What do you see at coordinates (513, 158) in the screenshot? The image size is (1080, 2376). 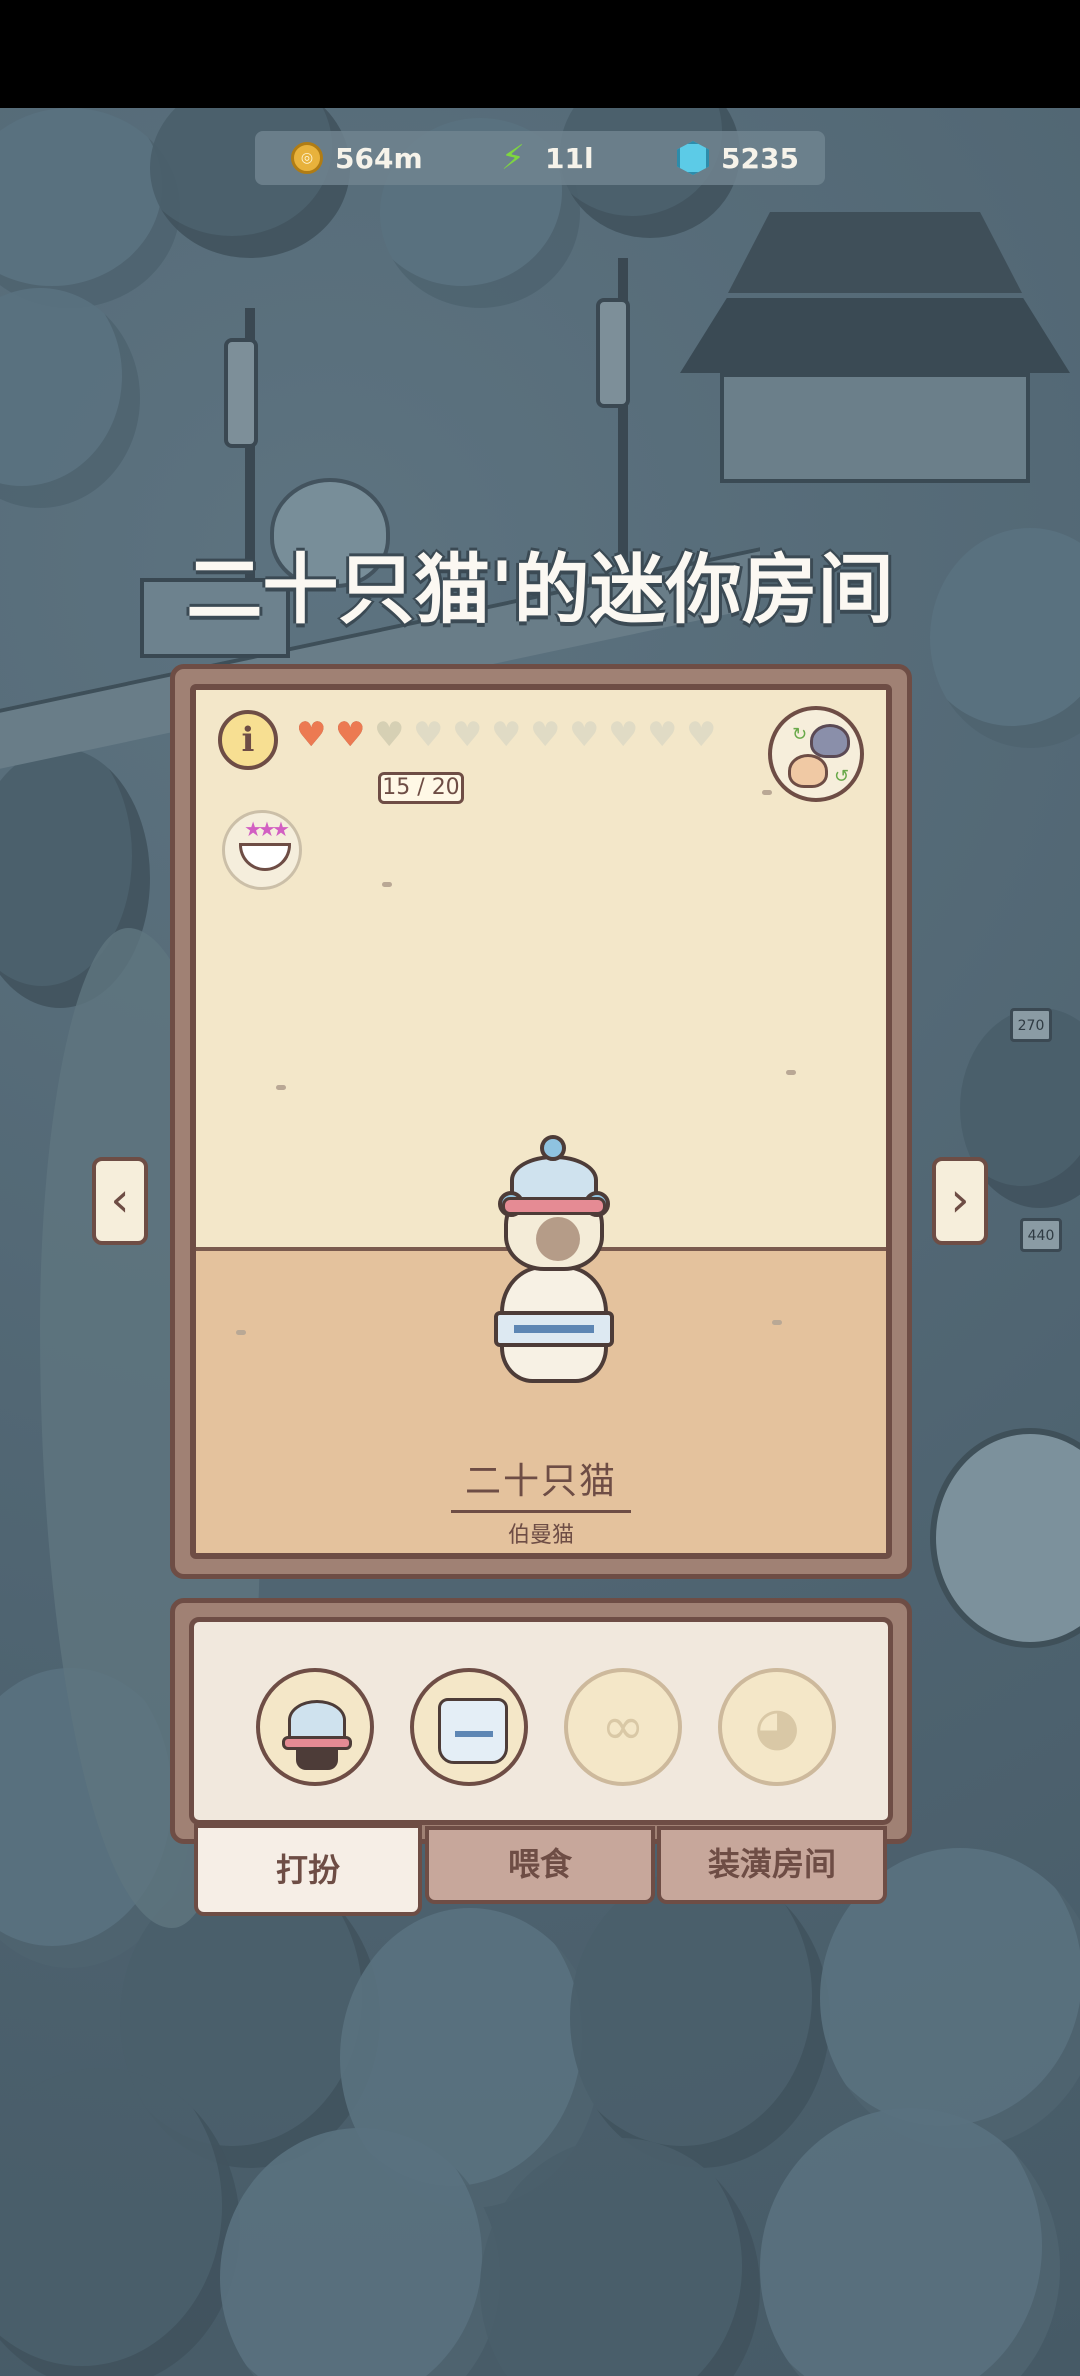 I see `lightning-icon: ⚡` at bounding box center [513, 158].